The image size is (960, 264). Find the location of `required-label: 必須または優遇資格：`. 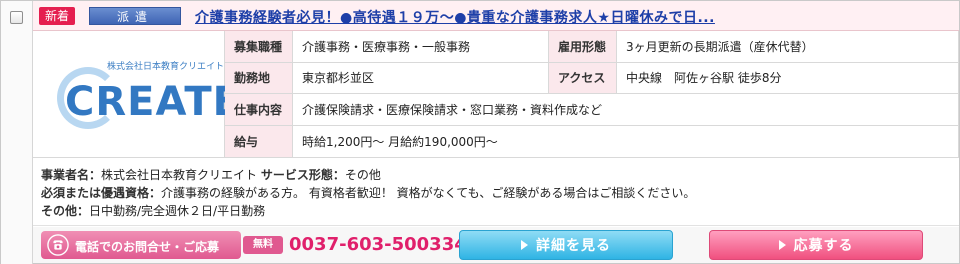

required-label: 必須または優遇資格： is located at coordinates (101, 193).